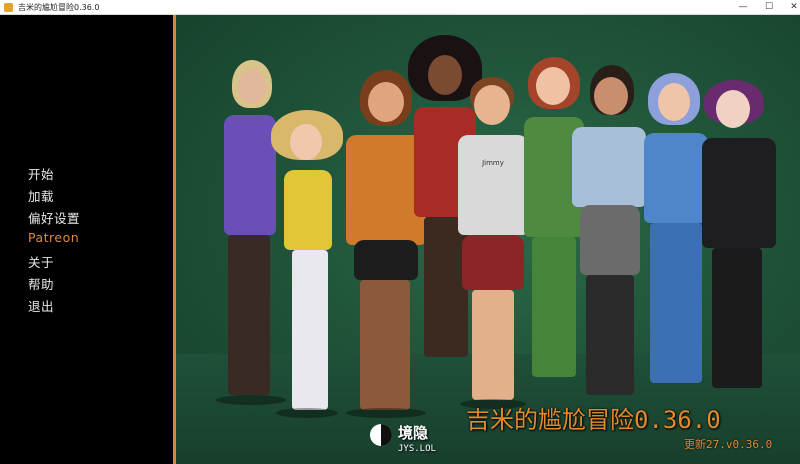  What do you see at coordinates (769, 7) in the screenshot?
I see `maximize-button: ☐` at bounding box center [769, 7].